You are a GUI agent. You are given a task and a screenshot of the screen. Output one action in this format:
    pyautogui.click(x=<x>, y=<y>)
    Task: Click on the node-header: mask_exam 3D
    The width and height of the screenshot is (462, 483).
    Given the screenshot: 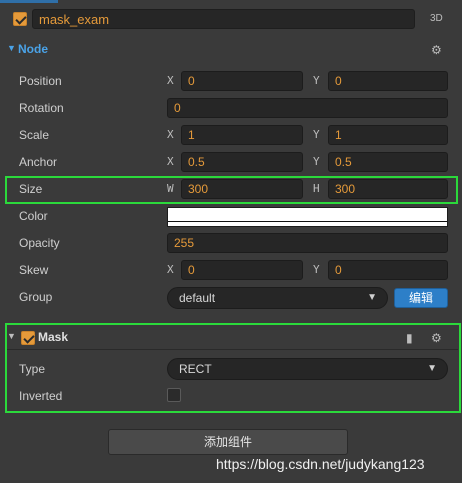 What is the action you would take?
    pyautogui.click(x=231, y=18)
    